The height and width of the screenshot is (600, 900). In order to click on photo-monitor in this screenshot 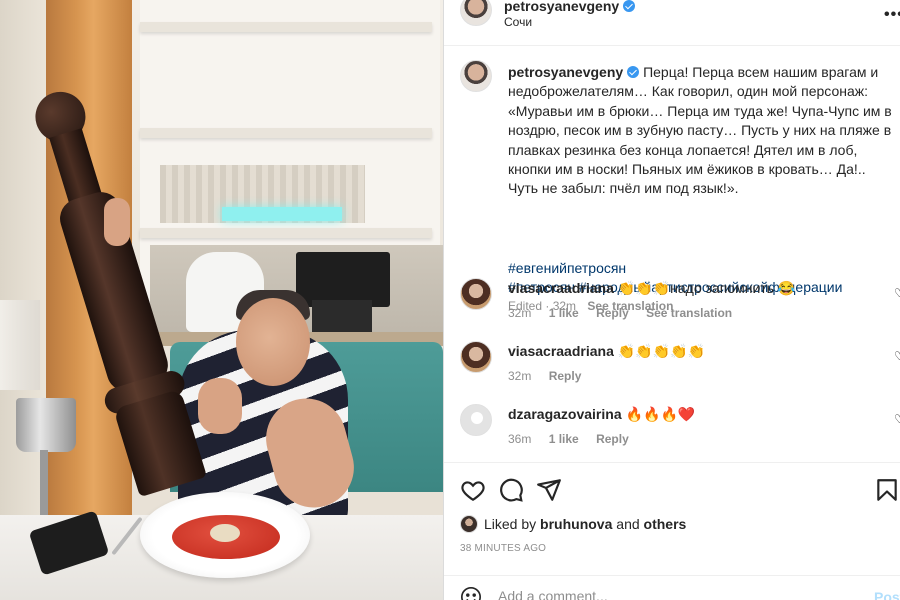, I will do `click(343, 279)`.